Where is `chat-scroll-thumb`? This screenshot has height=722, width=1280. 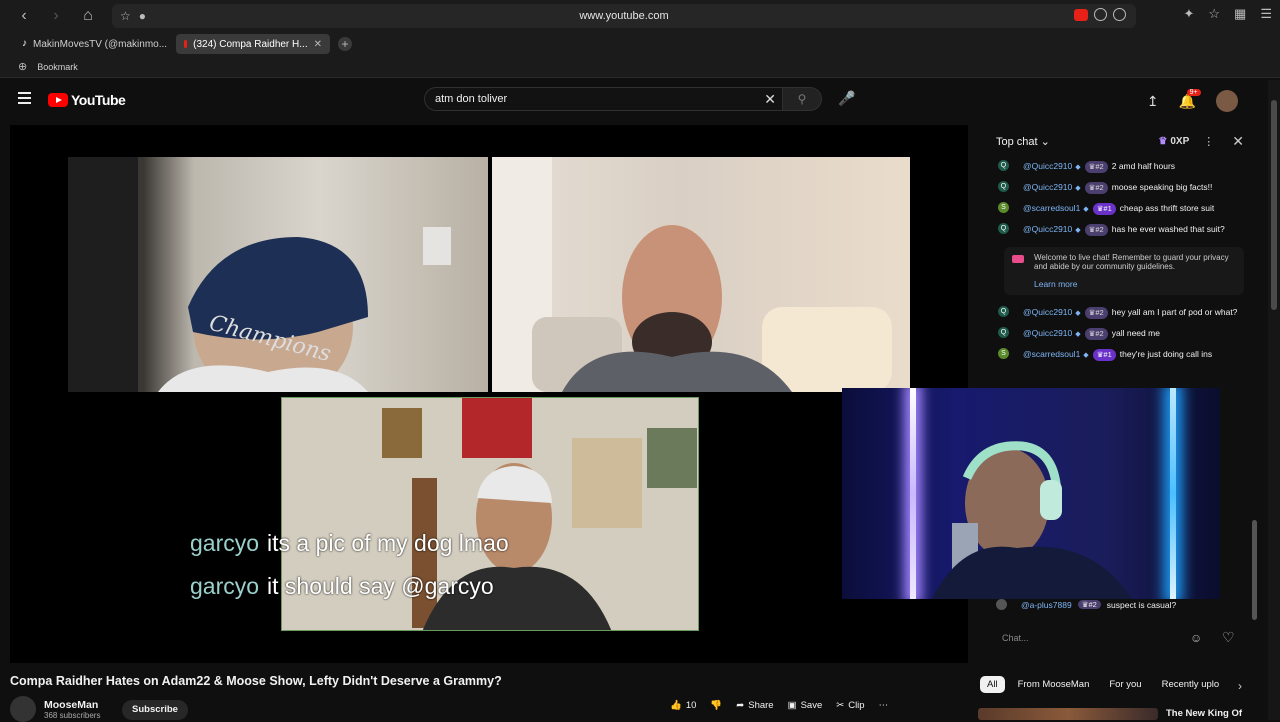 chat-scroll-thumb is located at coordinates (1254, 570).